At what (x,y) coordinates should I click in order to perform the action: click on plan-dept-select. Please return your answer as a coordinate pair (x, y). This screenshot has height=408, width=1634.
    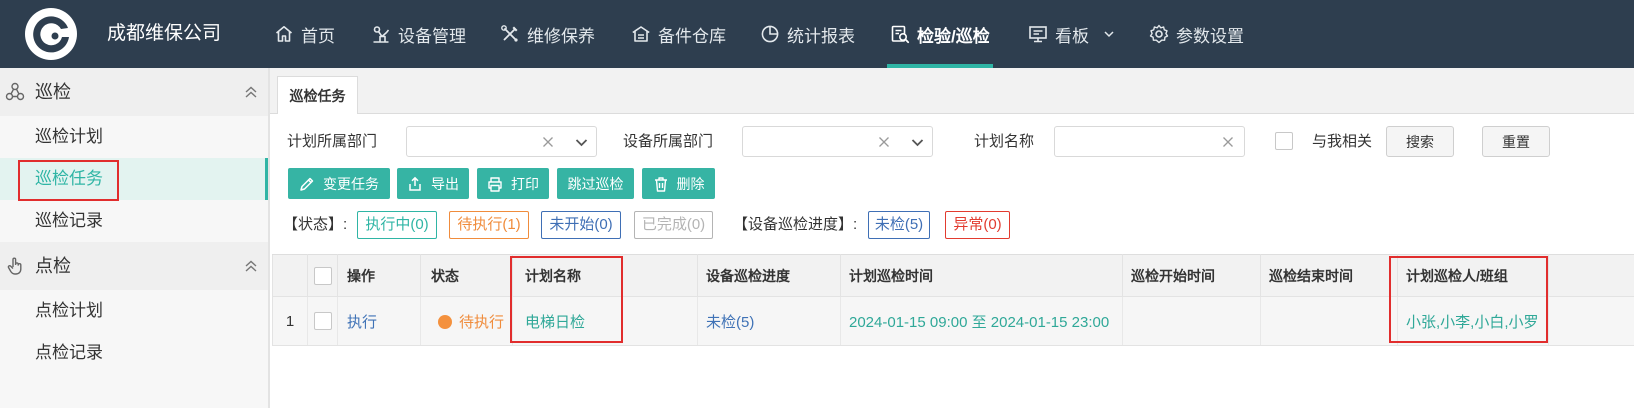
    Looking at the image, I should click on (501, 141).